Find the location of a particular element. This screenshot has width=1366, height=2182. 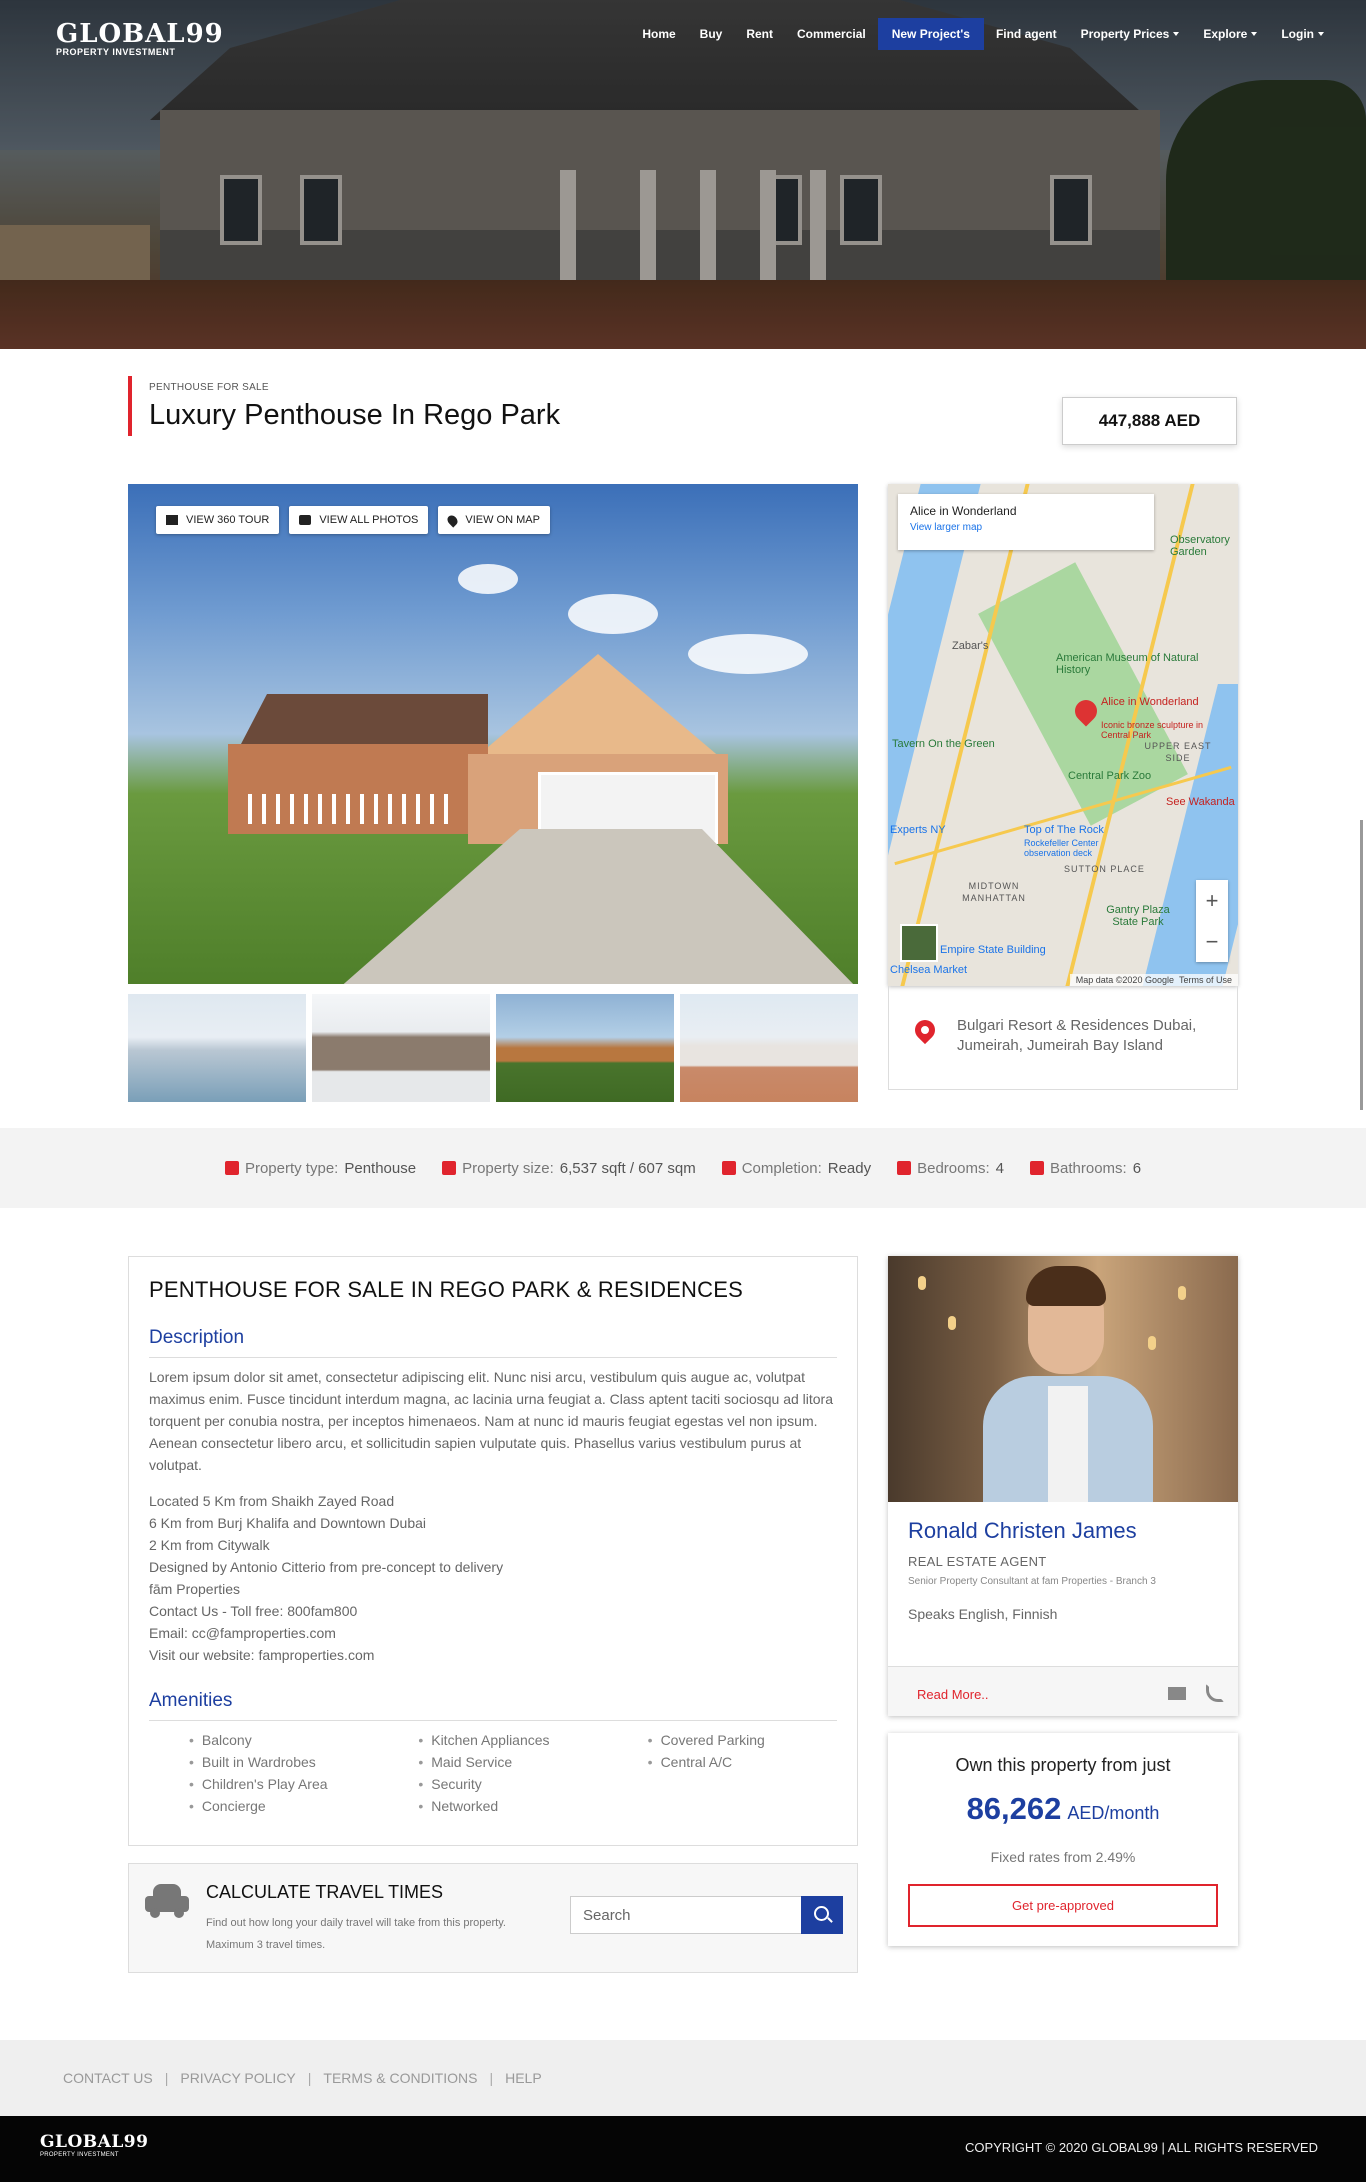

map-label-alice-sub: Iconic bronze sculpture in Central Park is located at coordinates (1152, 730).